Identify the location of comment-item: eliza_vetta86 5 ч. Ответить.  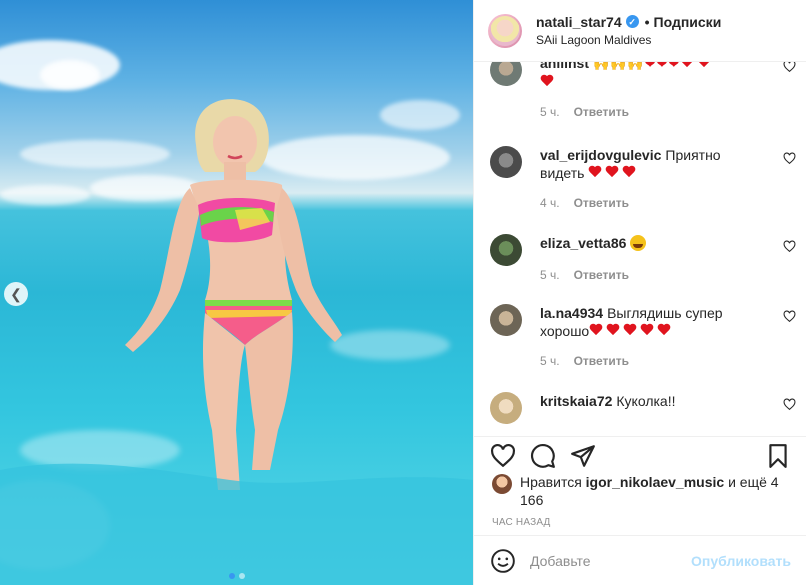
(643, 259).